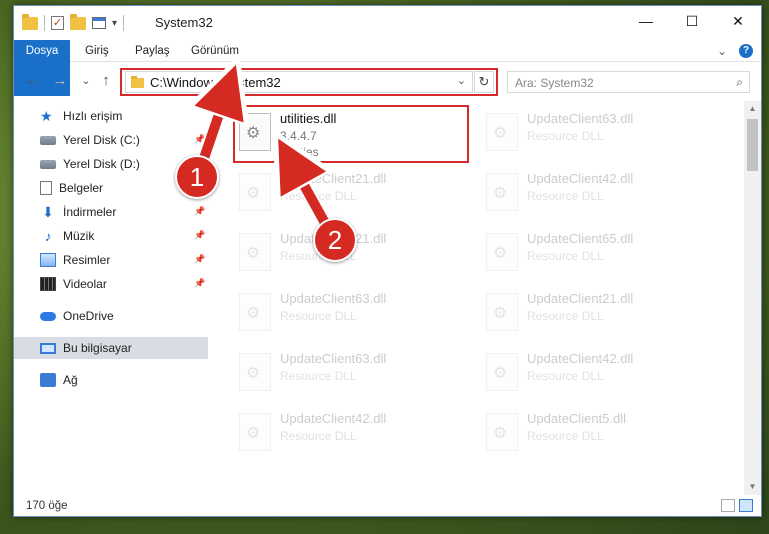 The width and height of the screenshot is (769, 534). I want to click on sidebar-item-pictures: Resimler 📌, so click(111, 260).